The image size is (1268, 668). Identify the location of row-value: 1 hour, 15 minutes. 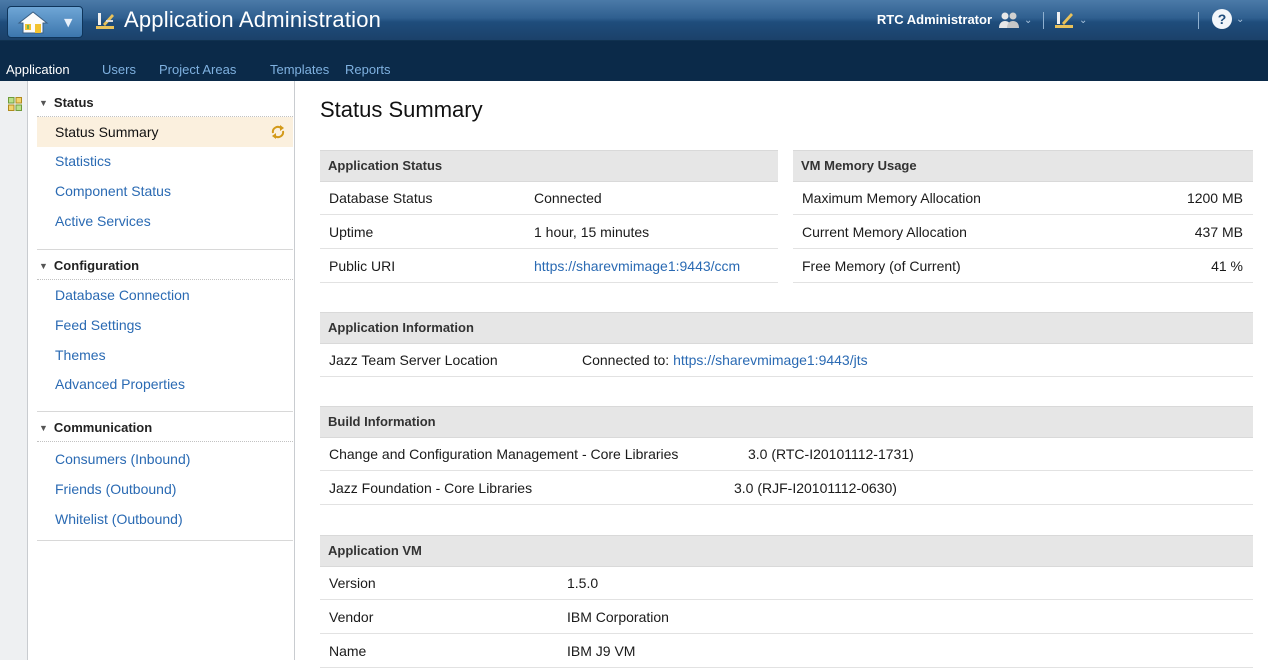
(592, 232).